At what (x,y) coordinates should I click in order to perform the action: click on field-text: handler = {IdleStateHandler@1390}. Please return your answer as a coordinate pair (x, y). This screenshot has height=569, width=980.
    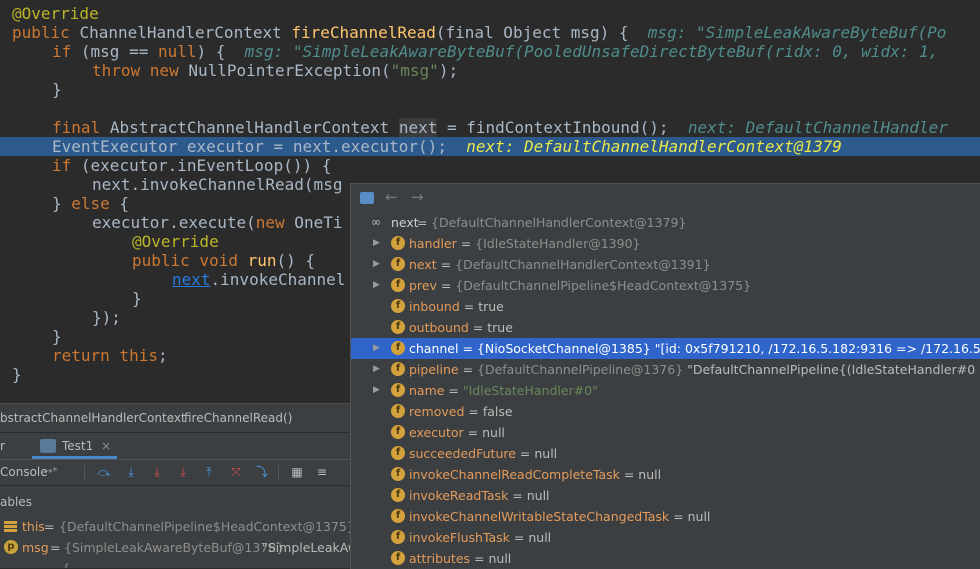
    Looking at the image, I should click on (524, 243).